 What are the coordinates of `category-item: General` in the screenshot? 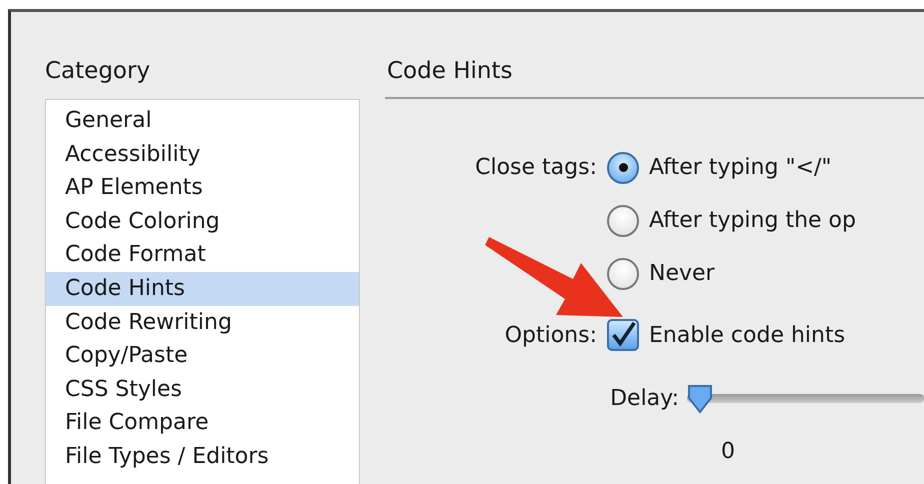 It's located at (202, 121).